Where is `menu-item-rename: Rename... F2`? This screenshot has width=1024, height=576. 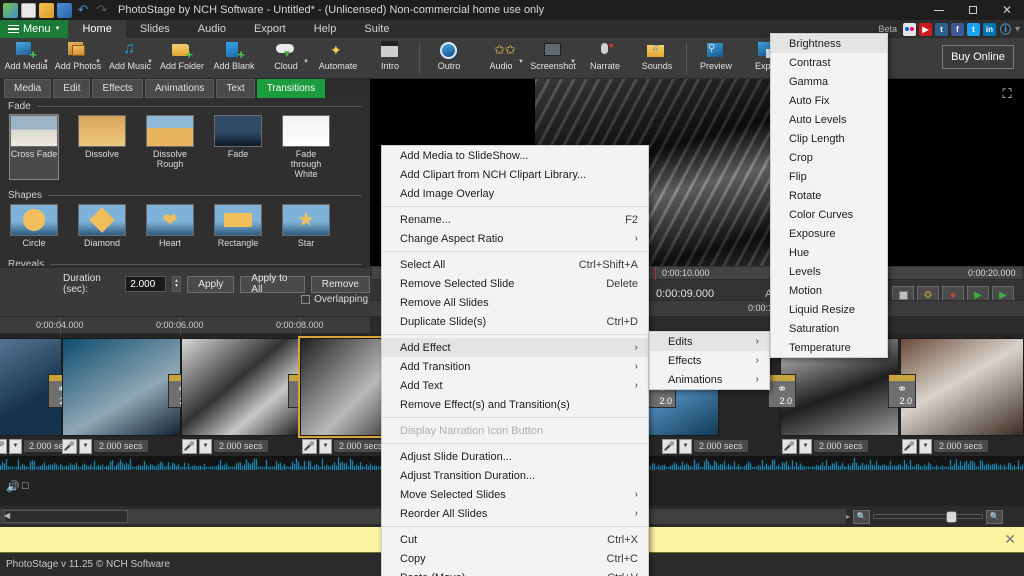 menu-item-rename: Rename... F2 is located at coordinates (515, 219).